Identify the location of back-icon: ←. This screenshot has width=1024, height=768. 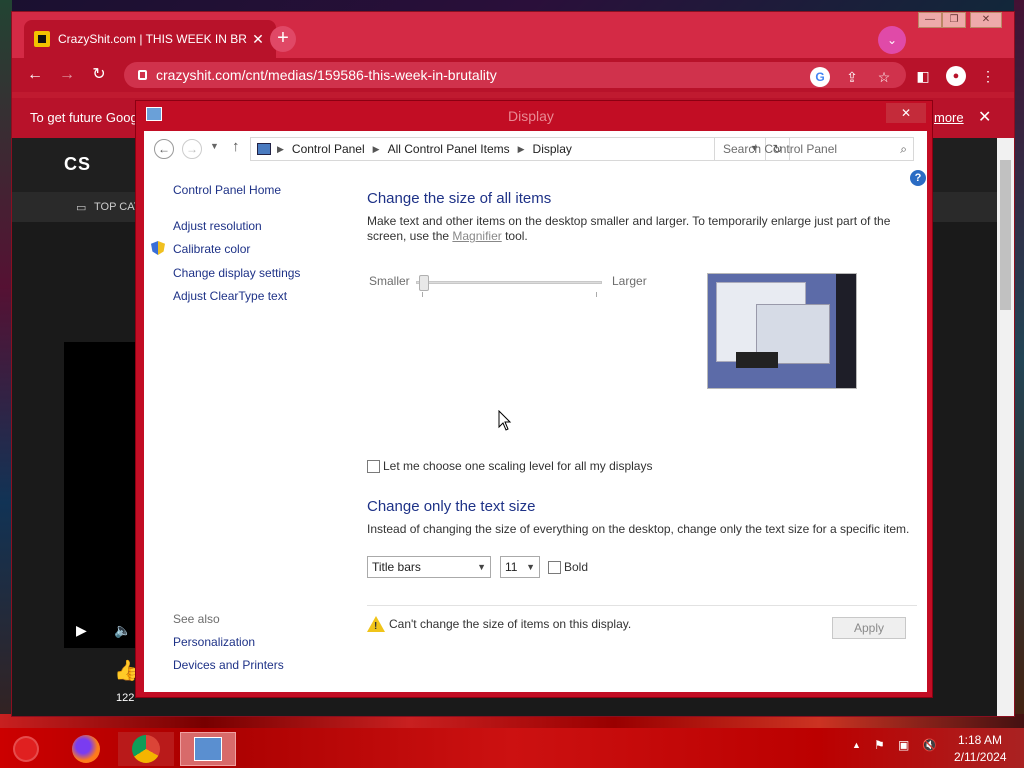
(35, 75).